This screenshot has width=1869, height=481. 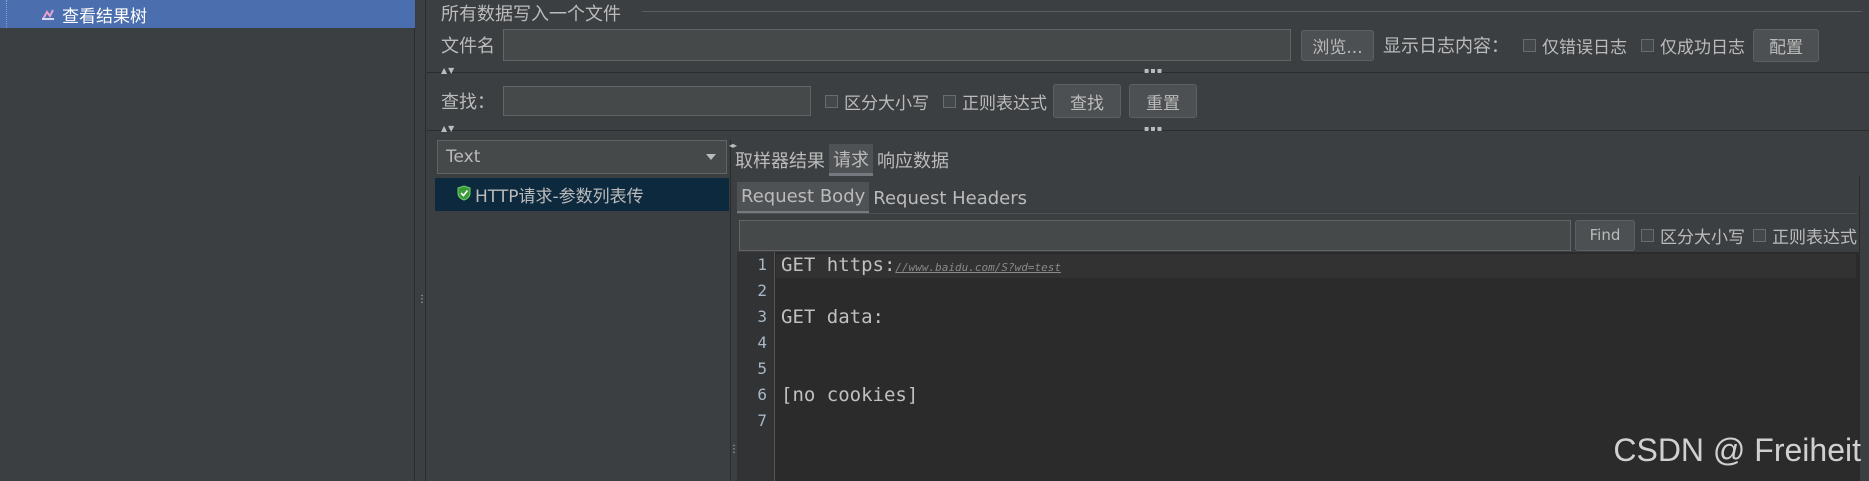 I want to click on regex-checkbox: 正则表达式, so click(x=995, y=101).